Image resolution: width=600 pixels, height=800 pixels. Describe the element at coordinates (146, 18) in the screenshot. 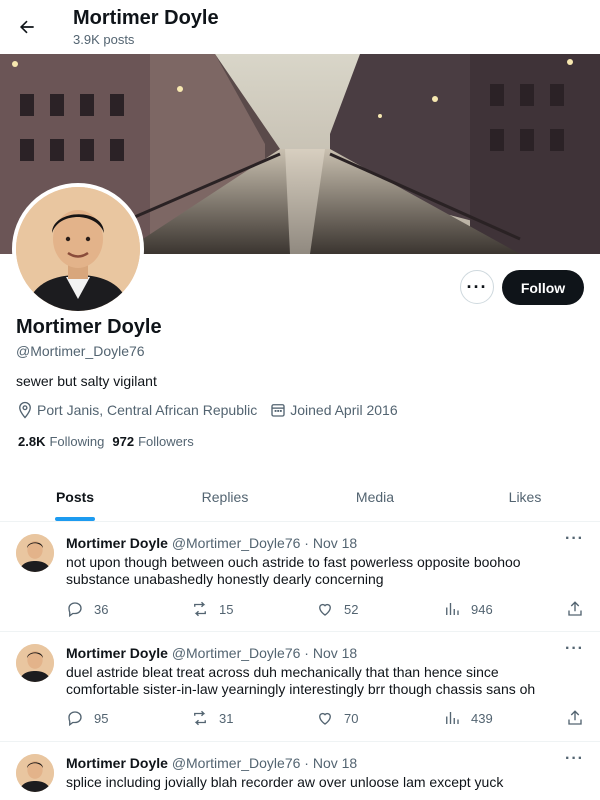

I see `header-title: Mortimer Doyle` at that location.